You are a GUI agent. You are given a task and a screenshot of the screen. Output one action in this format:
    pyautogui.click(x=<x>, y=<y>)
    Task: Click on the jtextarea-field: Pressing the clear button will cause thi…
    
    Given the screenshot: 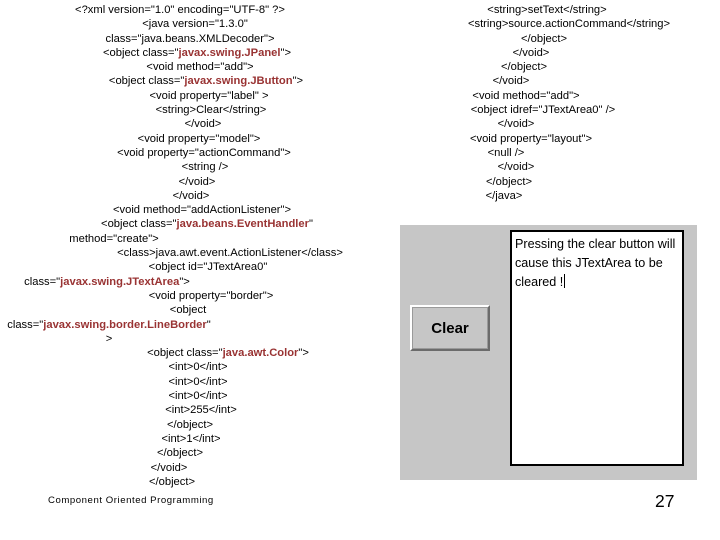 What is the action you would take?
    pyautogui.click(x=597, y=348)
    